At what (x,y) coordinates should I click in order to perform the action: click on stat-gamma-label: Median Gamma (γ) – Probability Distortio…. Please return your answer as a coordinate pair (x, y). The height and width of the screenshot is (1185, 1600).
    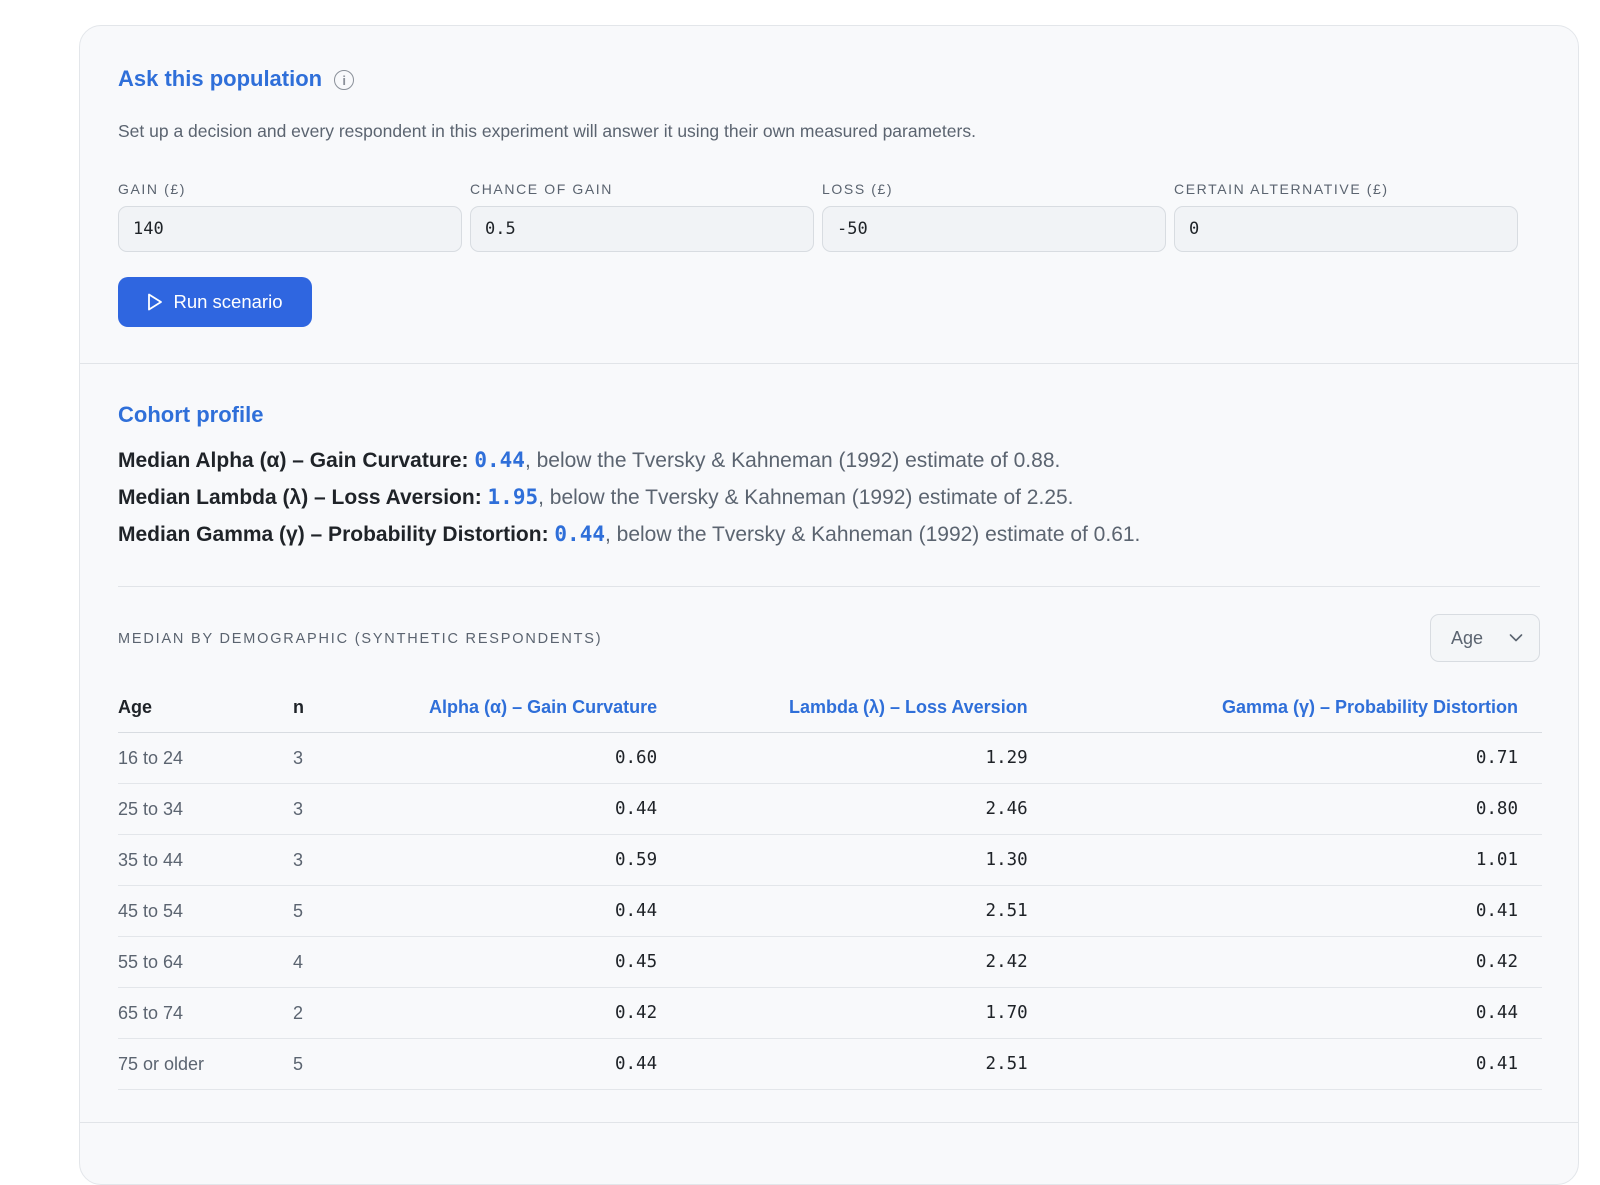
    Looking at the image, I should click on (333, 534).